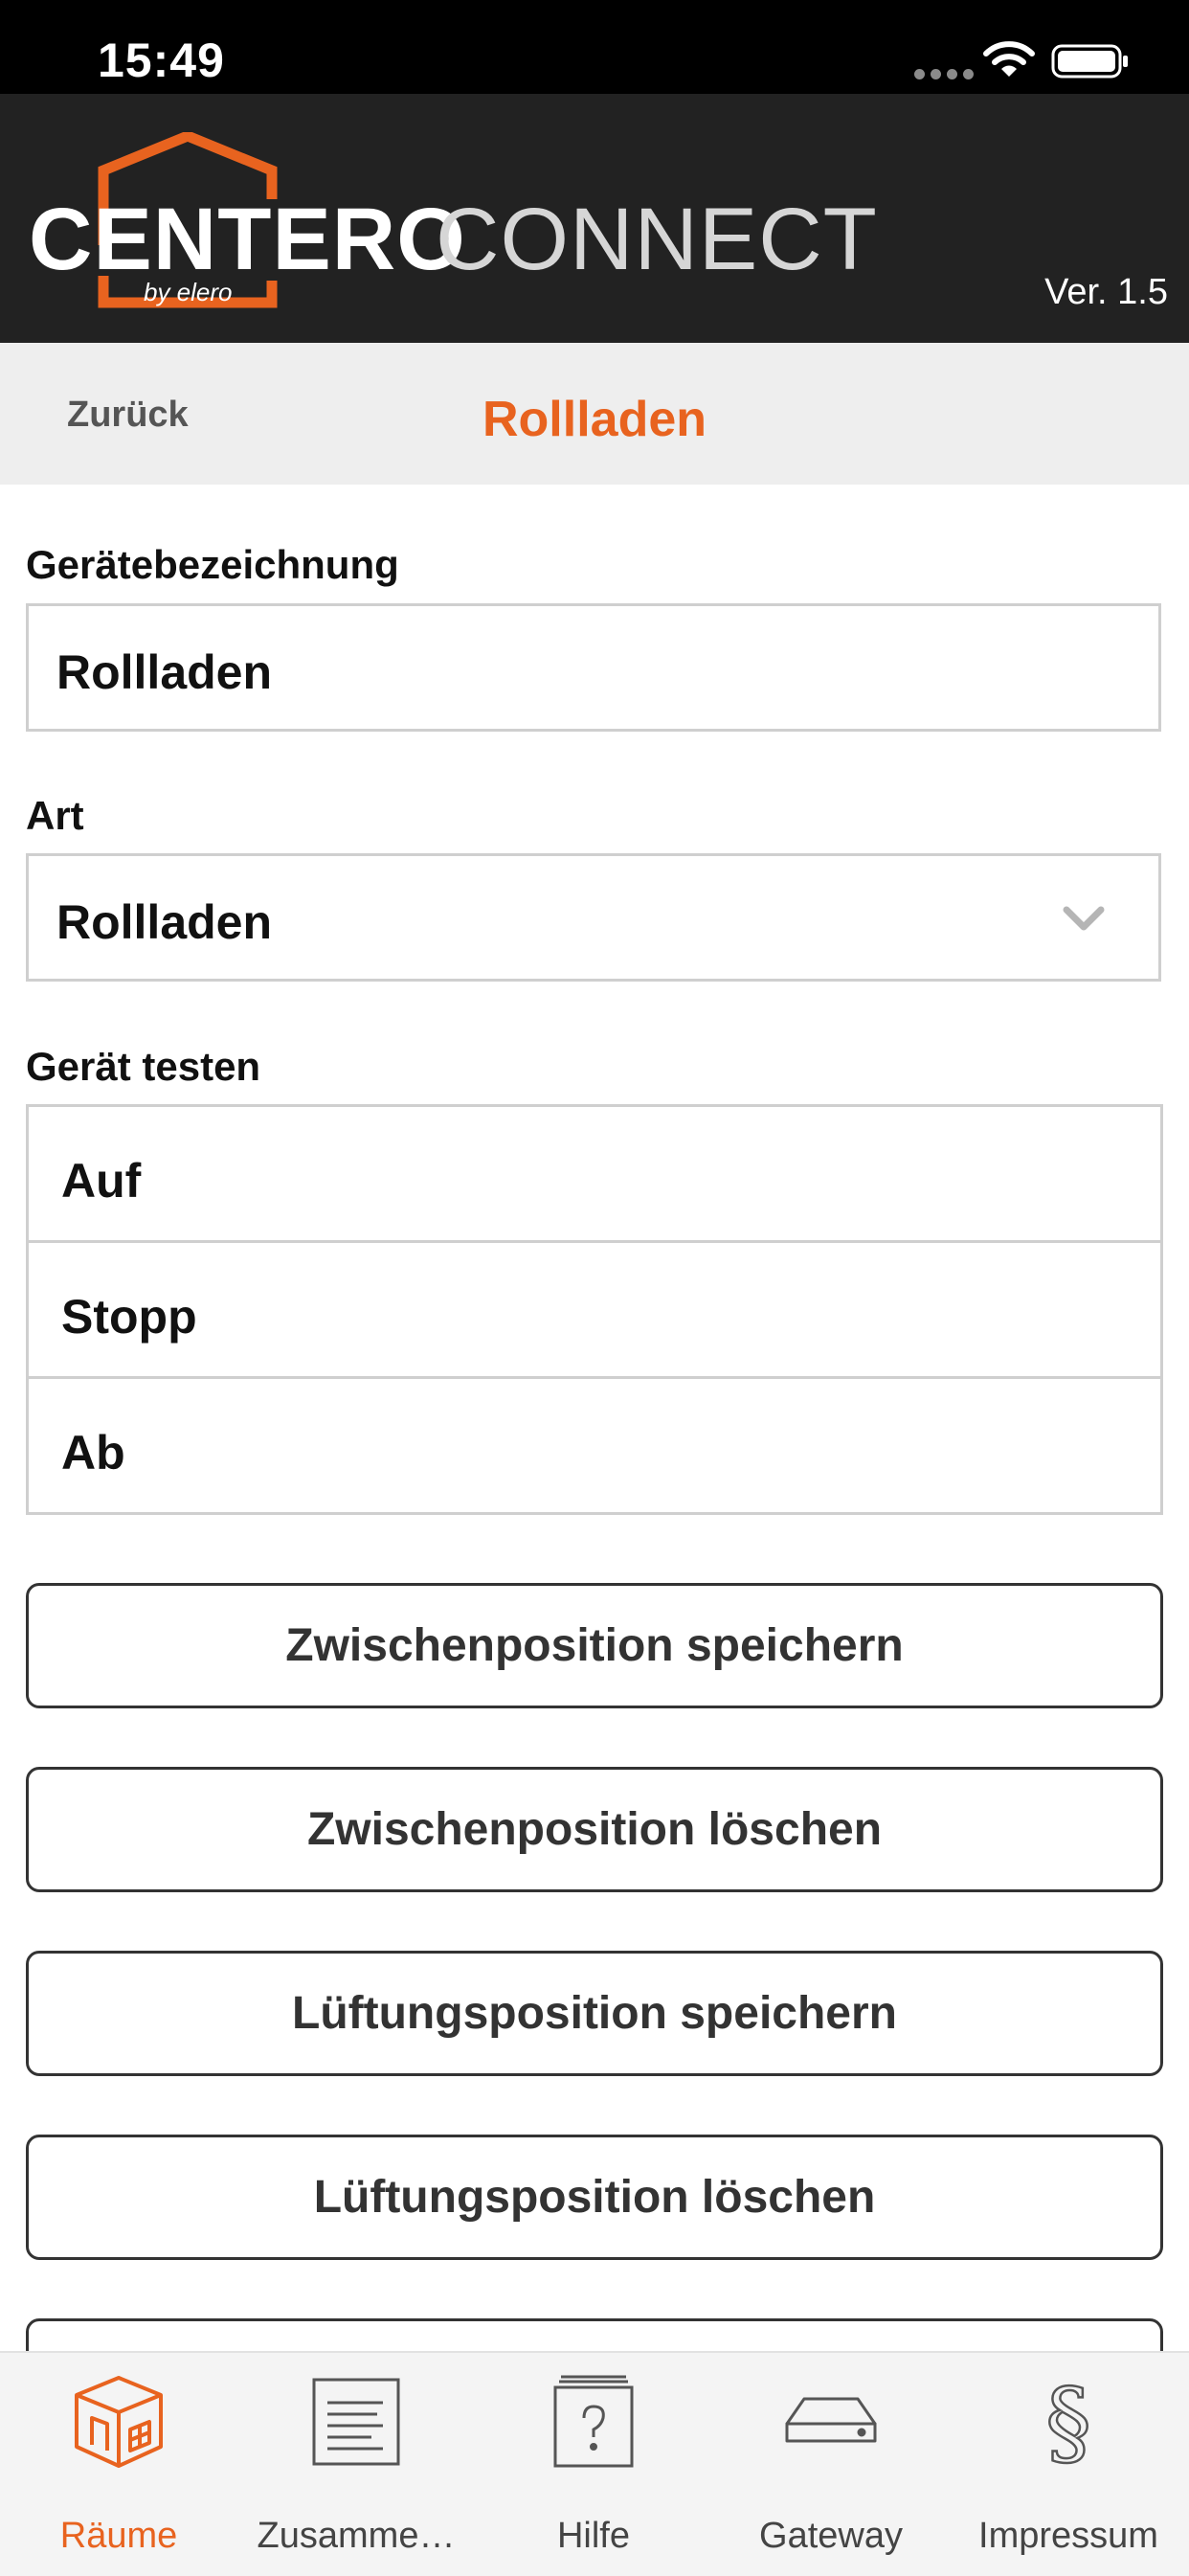  I want to click on test-stop-button: Stopp, so click(594, 1309).